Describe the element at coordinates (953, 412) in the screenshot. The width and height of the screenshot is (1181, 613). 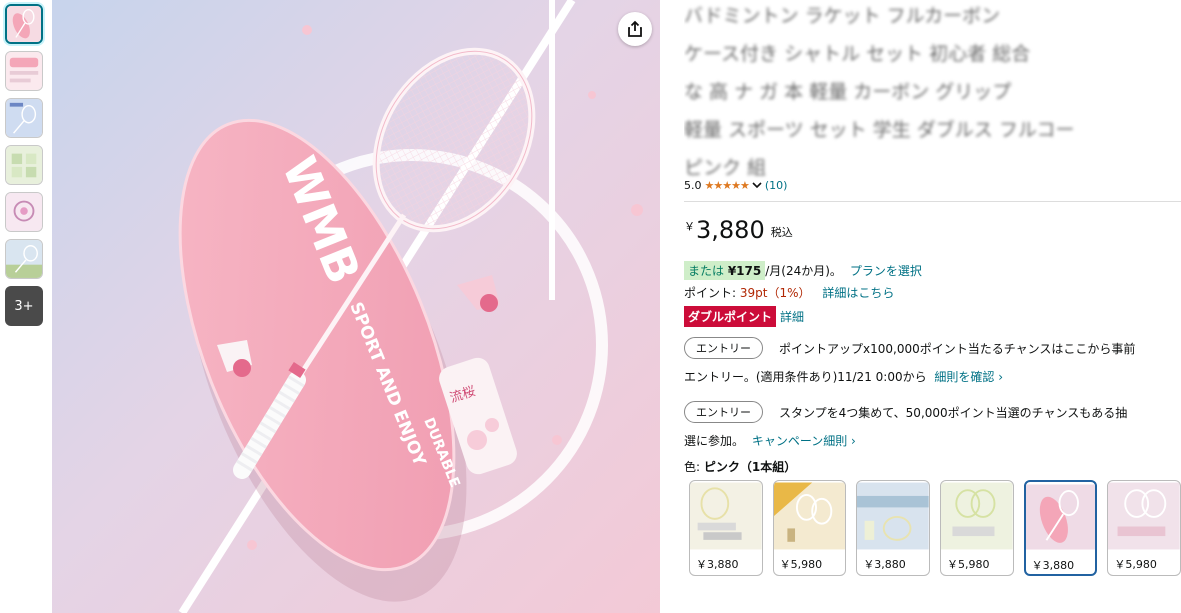
I see `entry-text-2: スタンプを4つ集めて、50,000ポイント当選のチャンスもある抽` at that location.